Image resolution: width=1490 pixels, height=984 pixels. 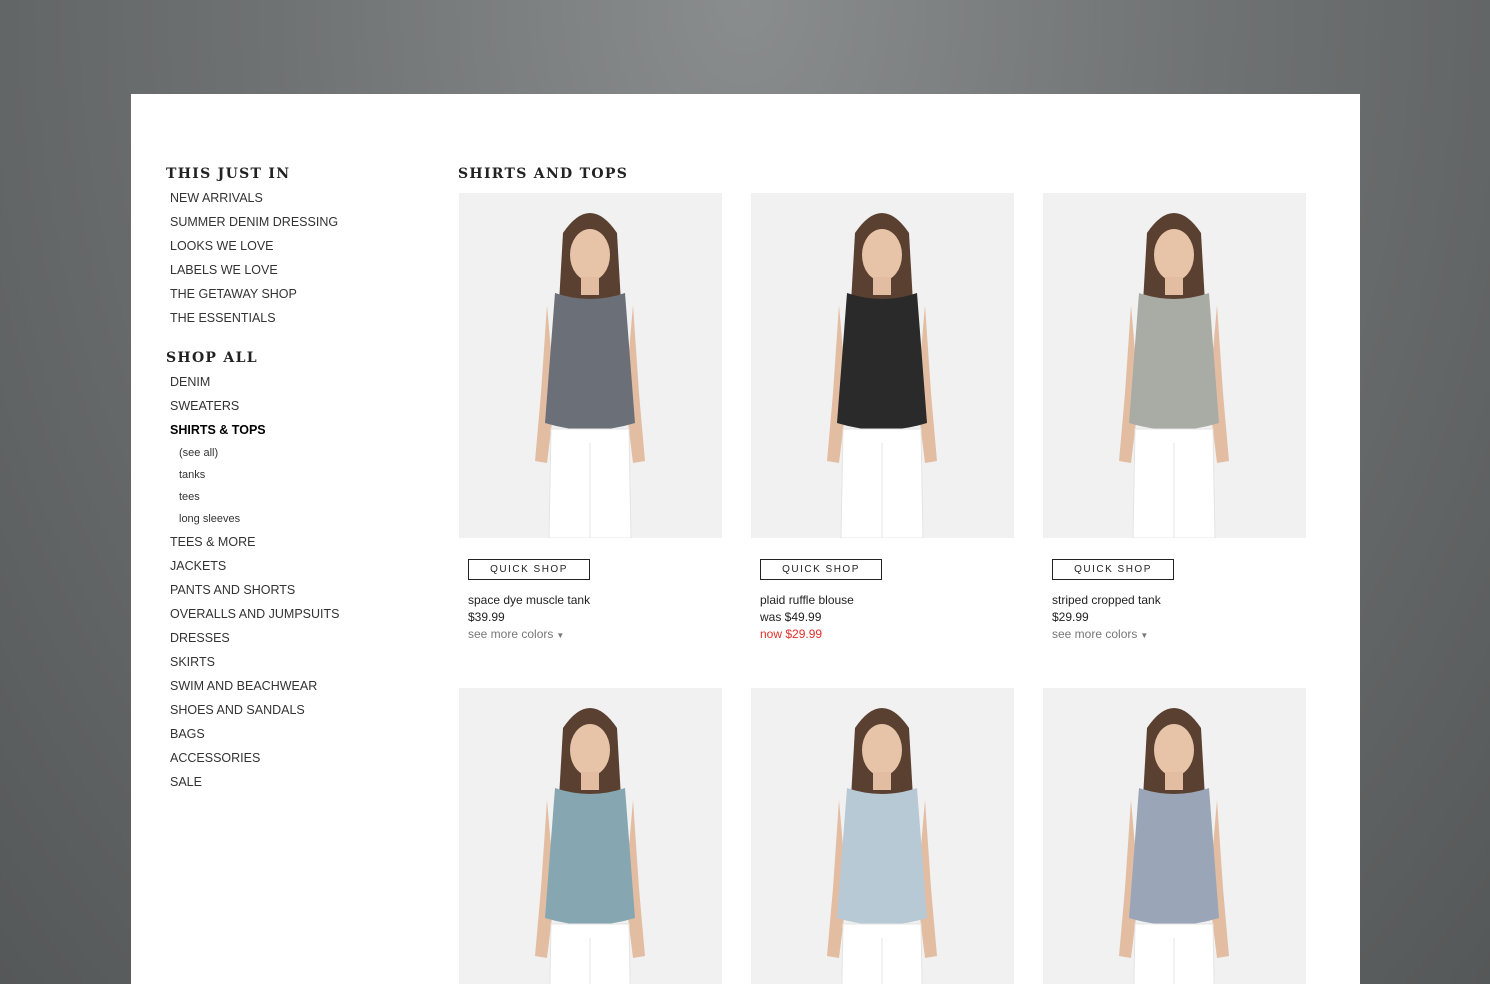 What do you see at coordinates (1106, 600) in the screenshot?
I see `product-name: striped cropped tank` at bounding box center [1106, 600].